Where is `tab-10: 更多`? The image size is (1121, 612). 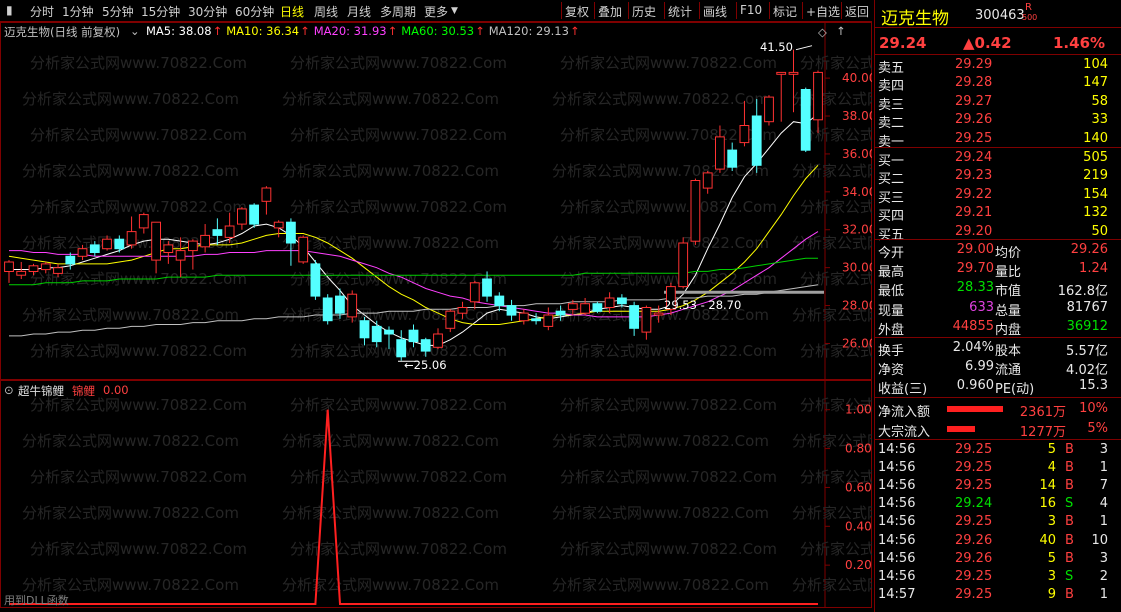
tab-10: 更多 is located at coordinates (436, 11).